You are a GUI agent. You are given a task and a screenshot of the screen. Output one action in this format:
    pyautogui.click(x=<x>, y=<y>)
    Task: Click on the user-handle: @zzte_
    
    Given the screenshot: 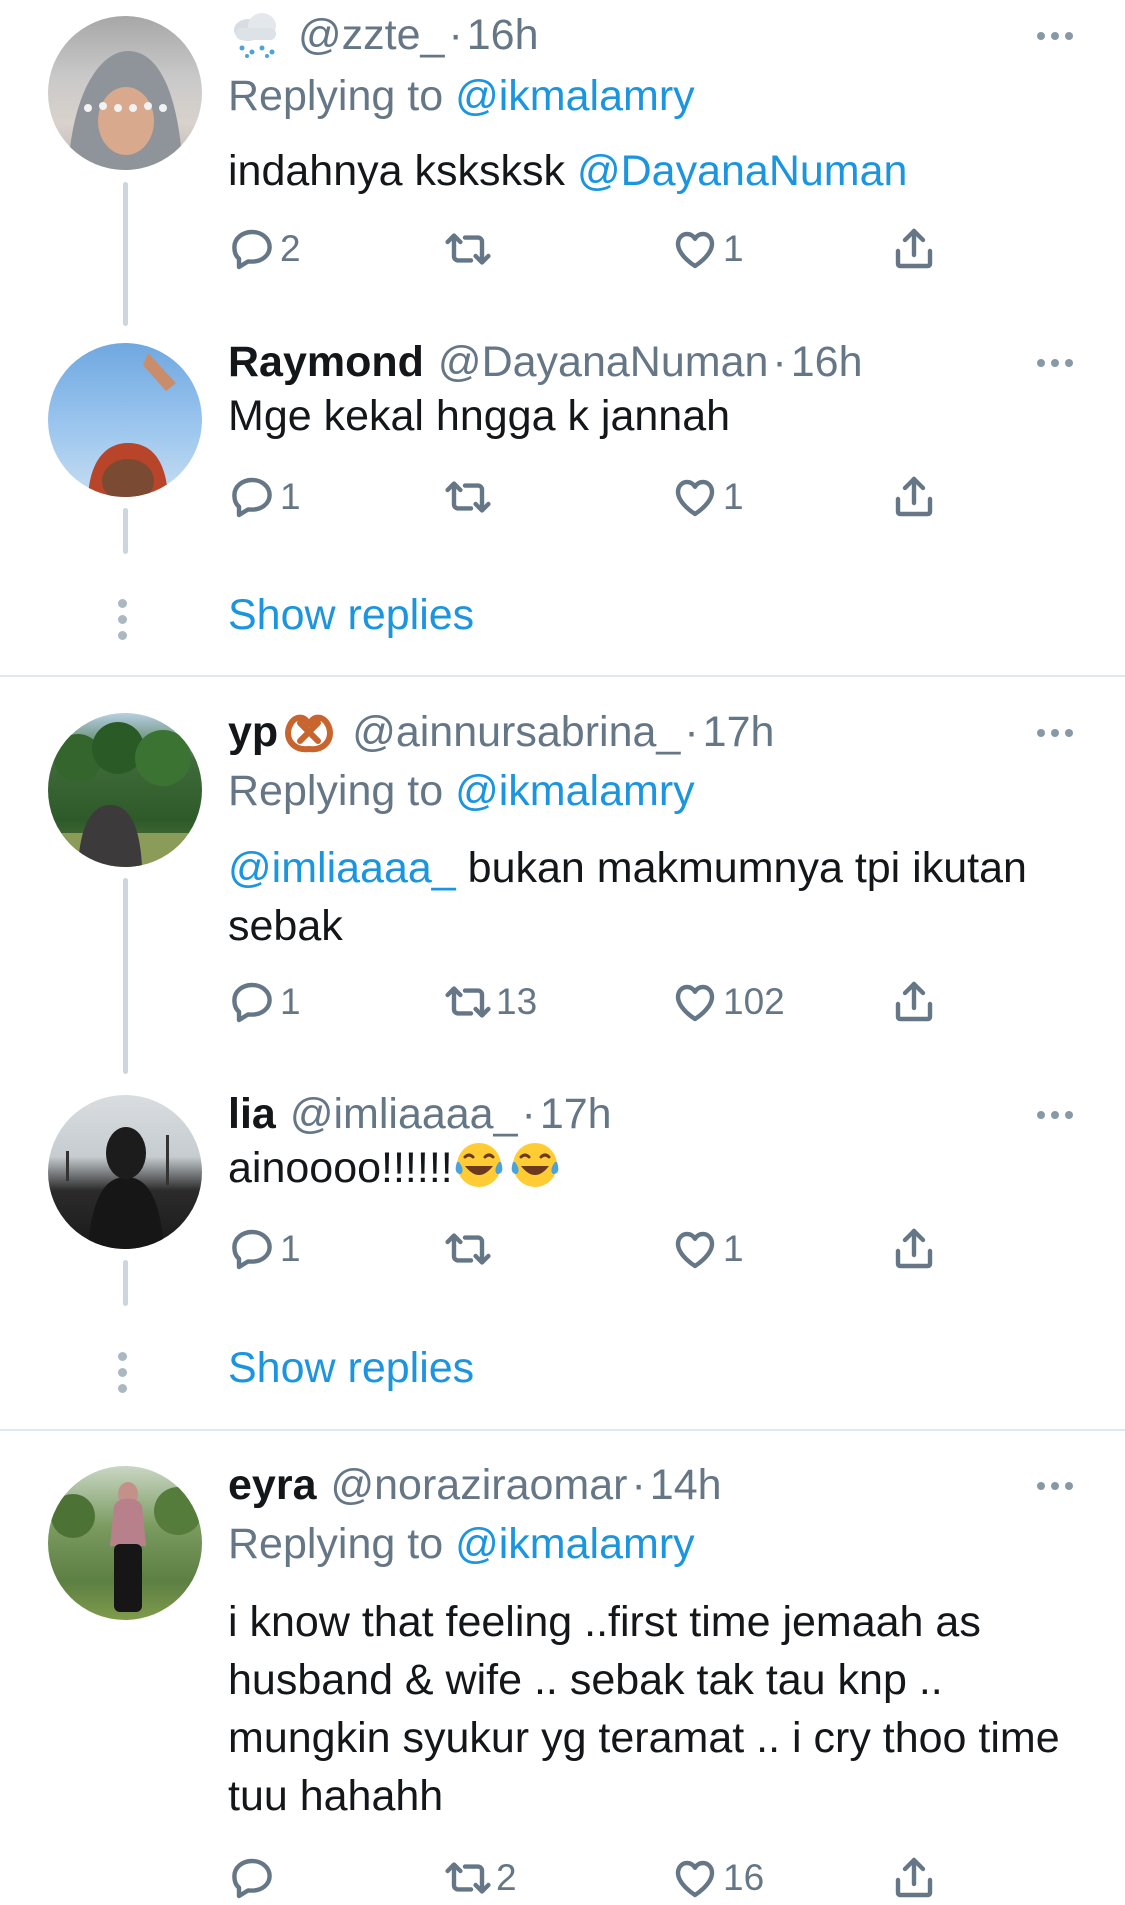 What is the action you would take?
    pyautogui.click(x=371, y=35)
    